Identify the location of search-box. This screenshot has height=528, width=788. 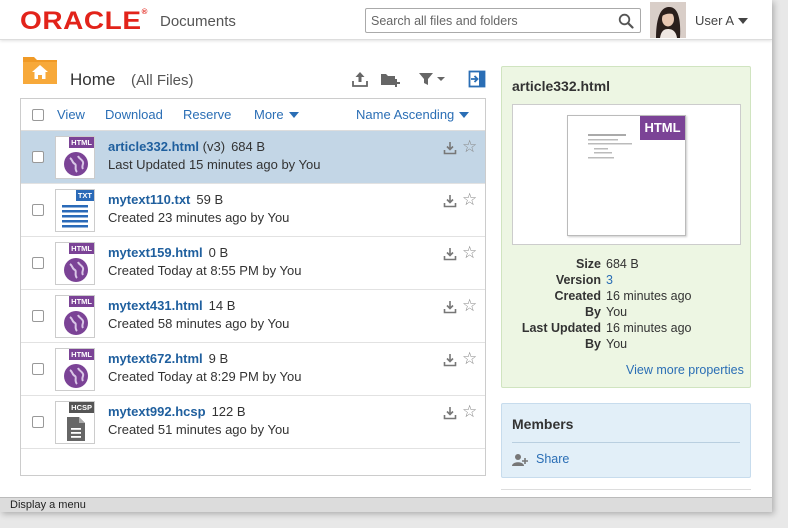
(503, 20).